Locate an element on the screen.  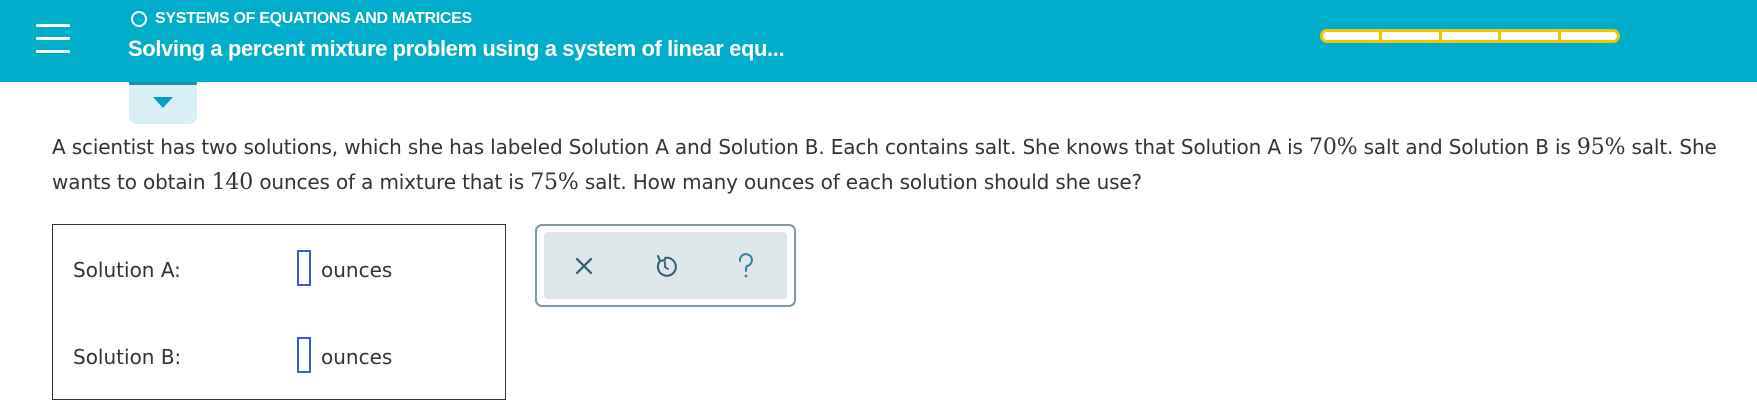
help-icon is located at coordinates (745, 265).